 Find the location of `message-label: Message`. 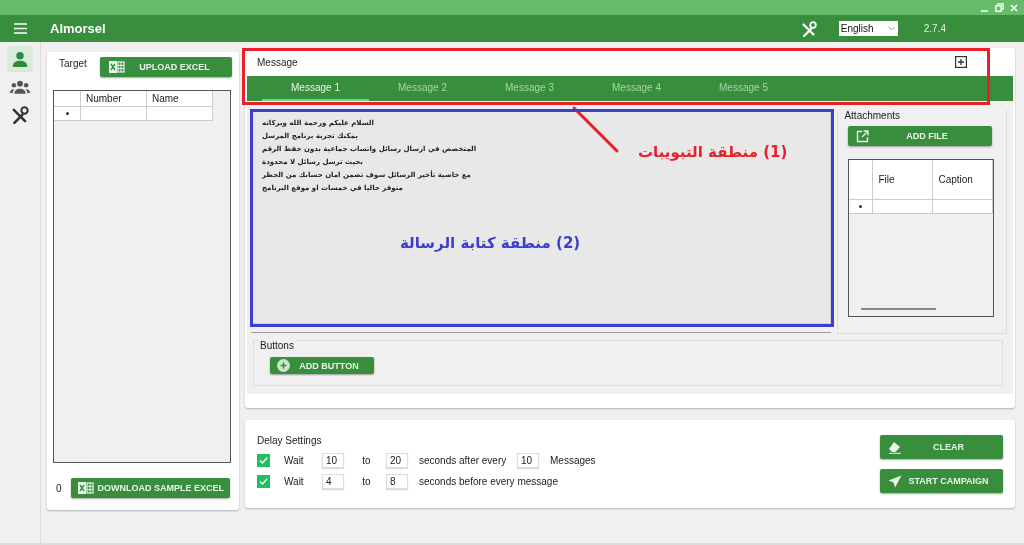

message-label: Message is located at coordinates (277, 62).